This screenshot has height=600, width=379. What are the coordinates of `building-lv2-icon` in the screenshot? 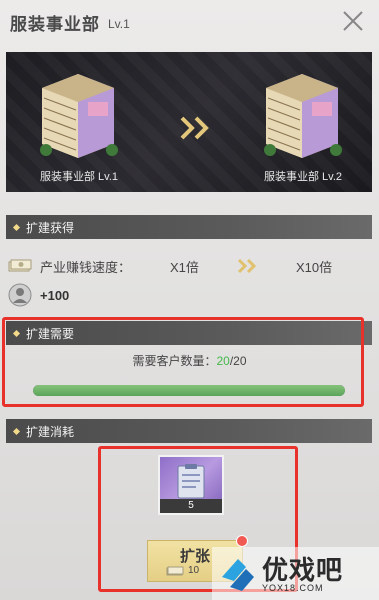 It's located at (303, 116).